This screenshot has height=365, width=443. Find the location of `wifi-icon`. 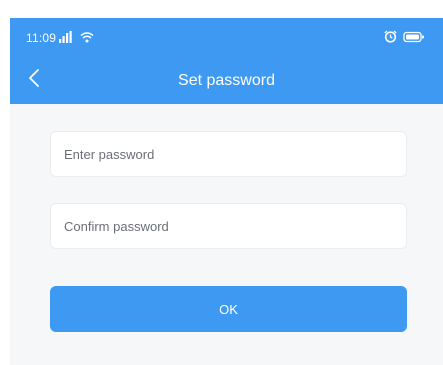

wifi-icon is located at coordinates (87, 39).